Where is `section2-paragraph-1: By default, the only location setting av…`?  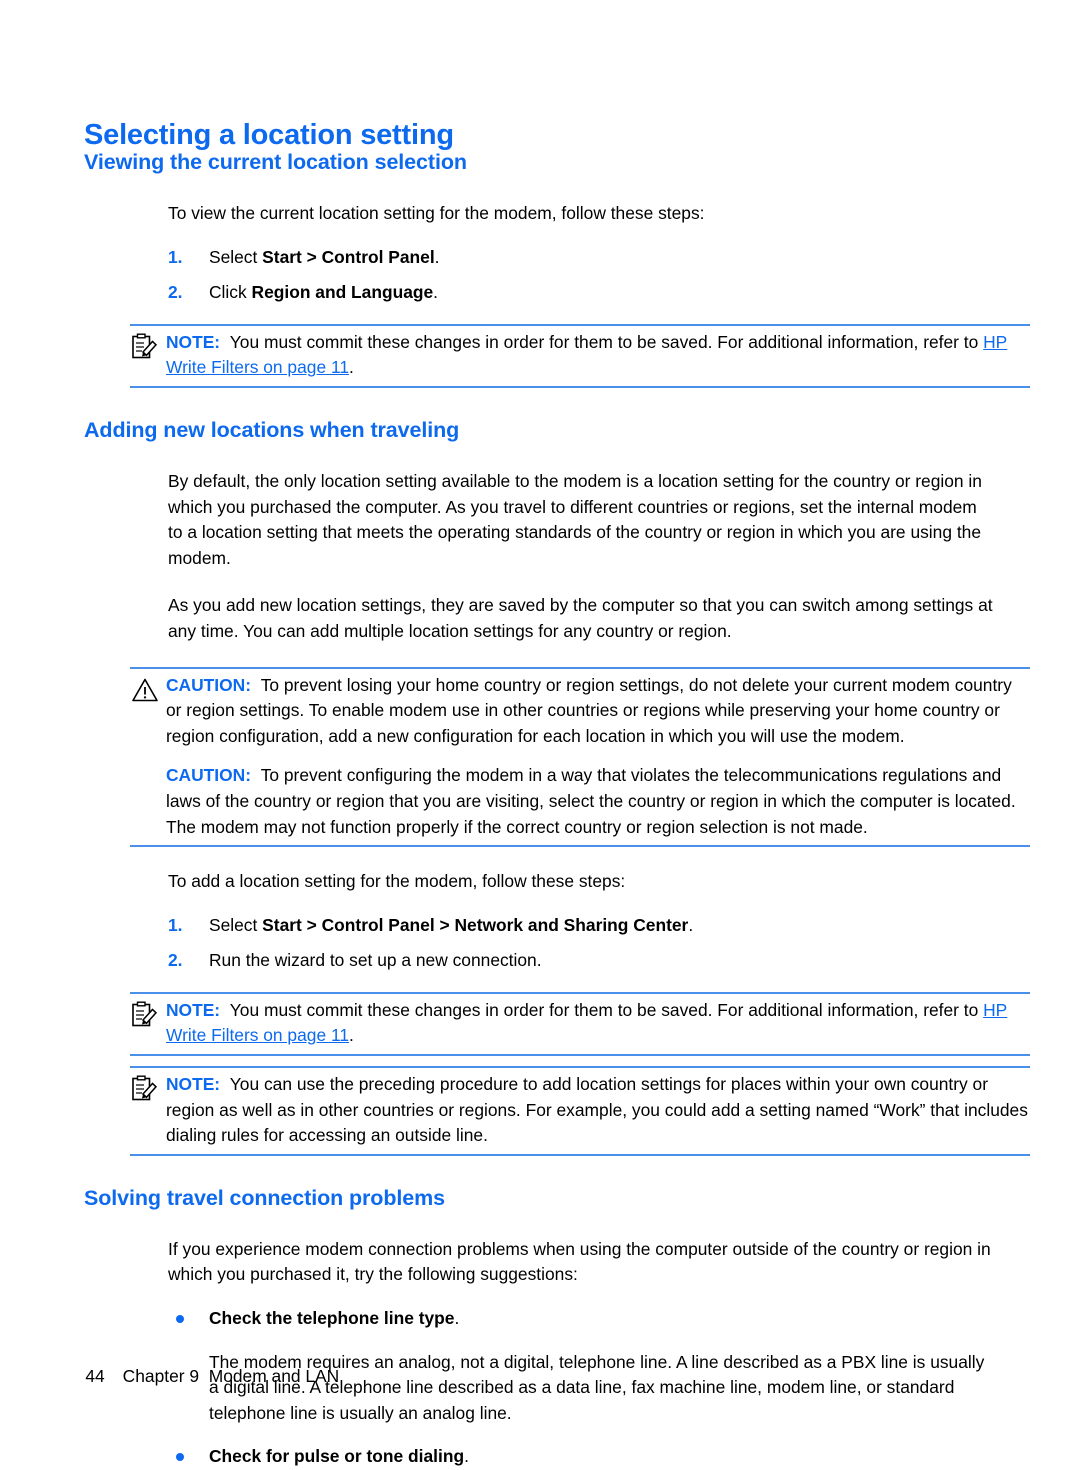 section2-paragraph-1: By default, the only location setting av… is located at coordinates (575, 519).